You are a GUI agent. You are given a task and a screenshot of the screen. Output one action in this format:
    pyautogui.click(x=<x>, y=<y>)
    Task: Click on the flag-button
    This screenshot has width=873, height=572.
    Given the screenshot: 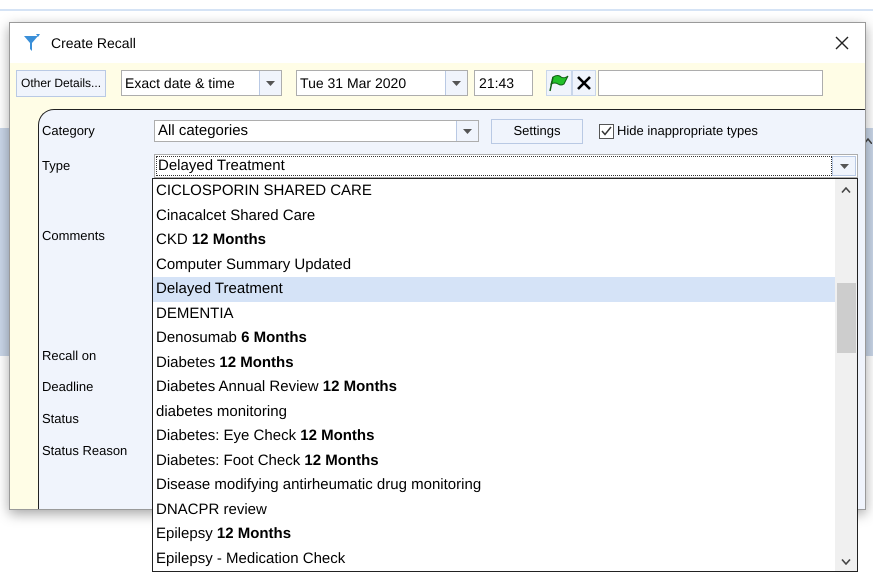 What is the action you would take?
    pyautogui.click(x=559, y=83)
    